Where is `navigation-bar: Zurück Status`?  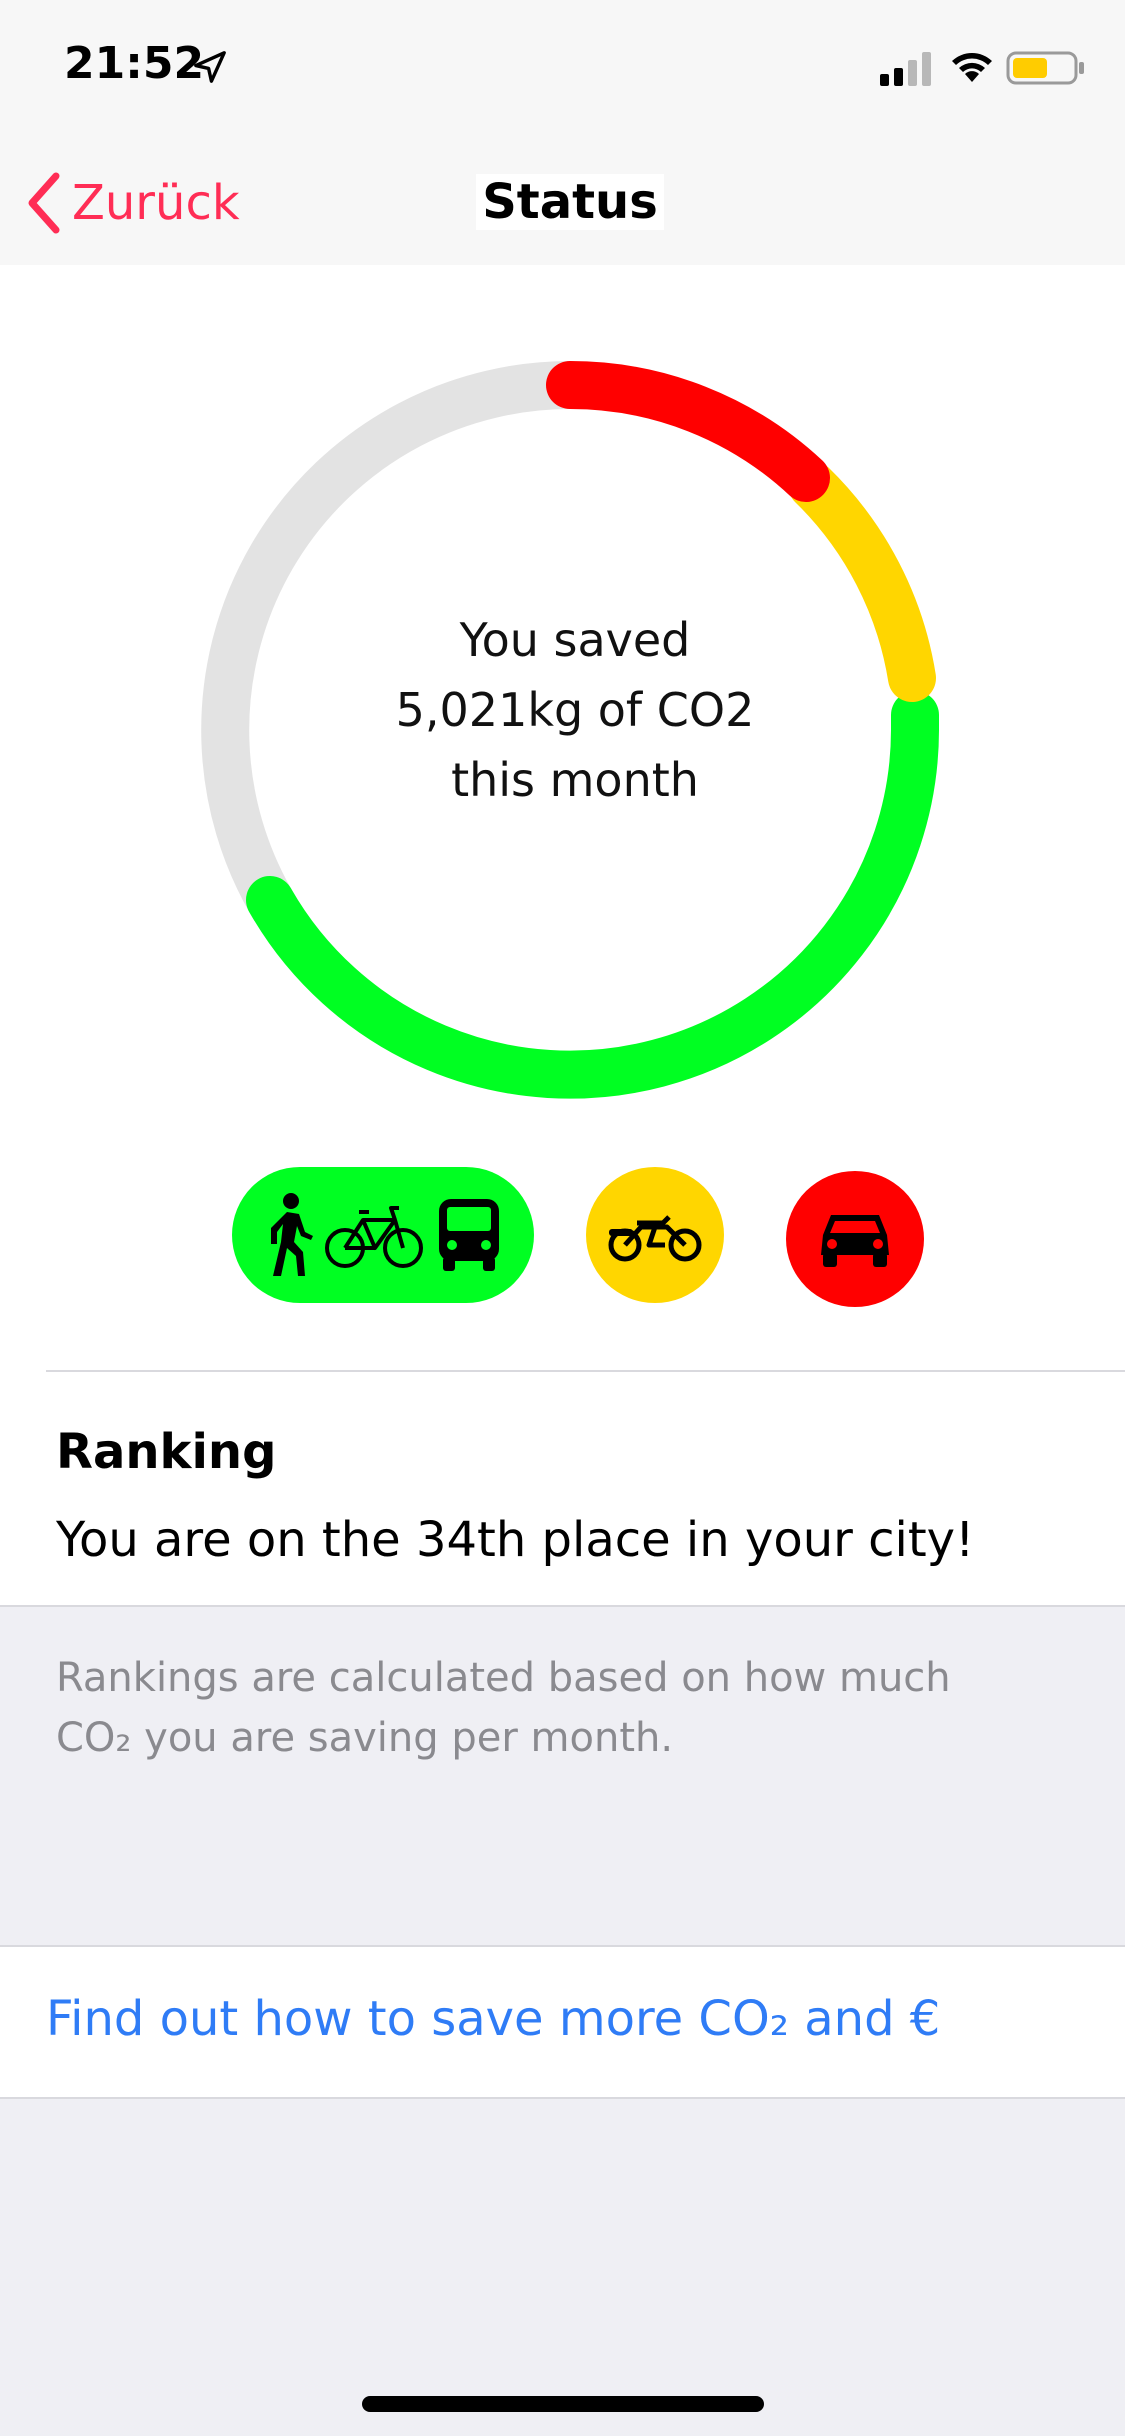
navigation-bar: Zurück Status is located at coordinates (562, 202).